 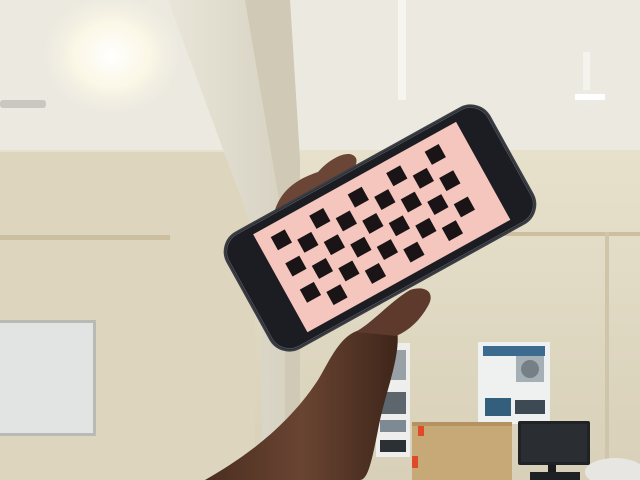 What do you see at coordinates (48, 378) in the screenshot?
I see `whiteboard` at bounding box center [48, 378].